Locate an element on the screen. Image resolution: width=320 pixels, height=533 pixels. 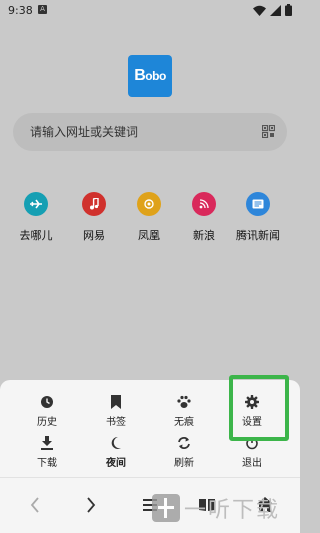
download-icon is located at coordinates (47, 443).